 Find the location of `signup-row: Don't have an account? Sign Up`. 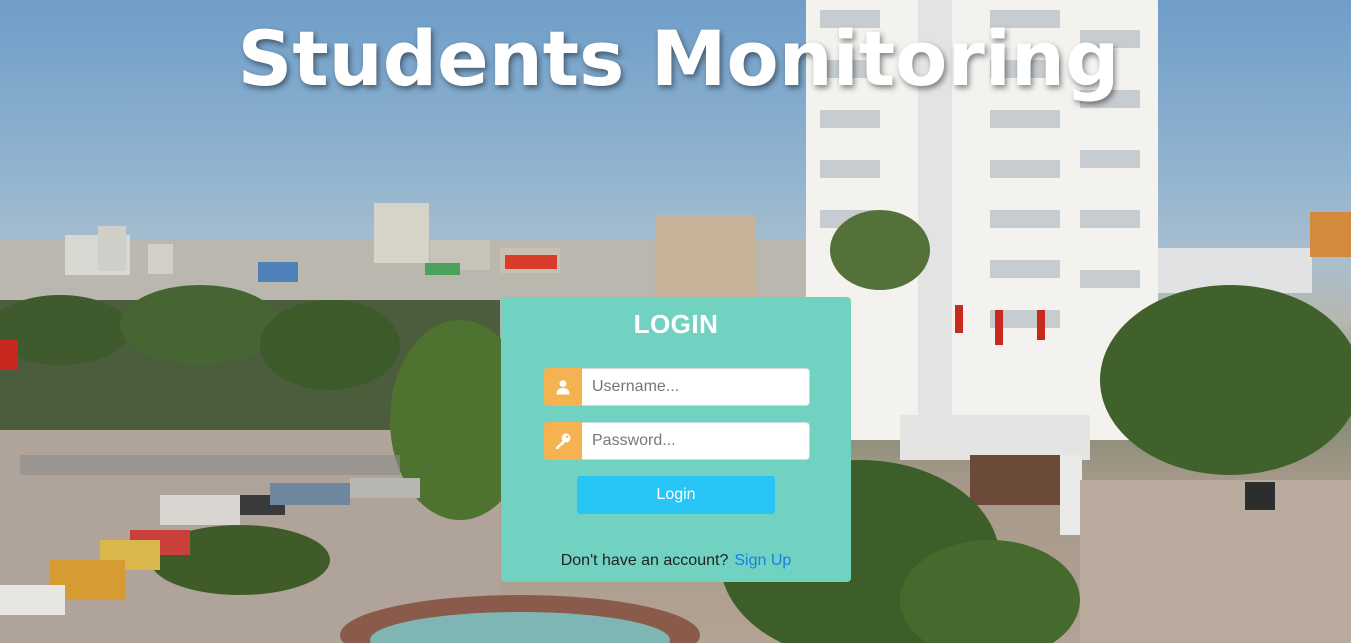

signup-row: Don't have an account? Sign Up is located at coordinates (676, 561).